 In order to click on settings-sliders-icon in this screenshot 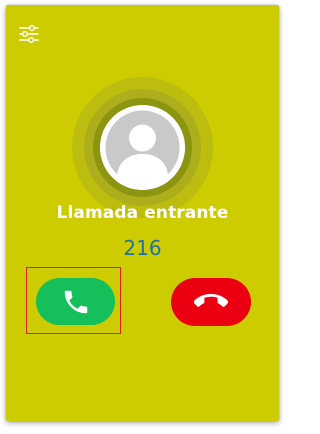, I will do `click(29, 34)`.